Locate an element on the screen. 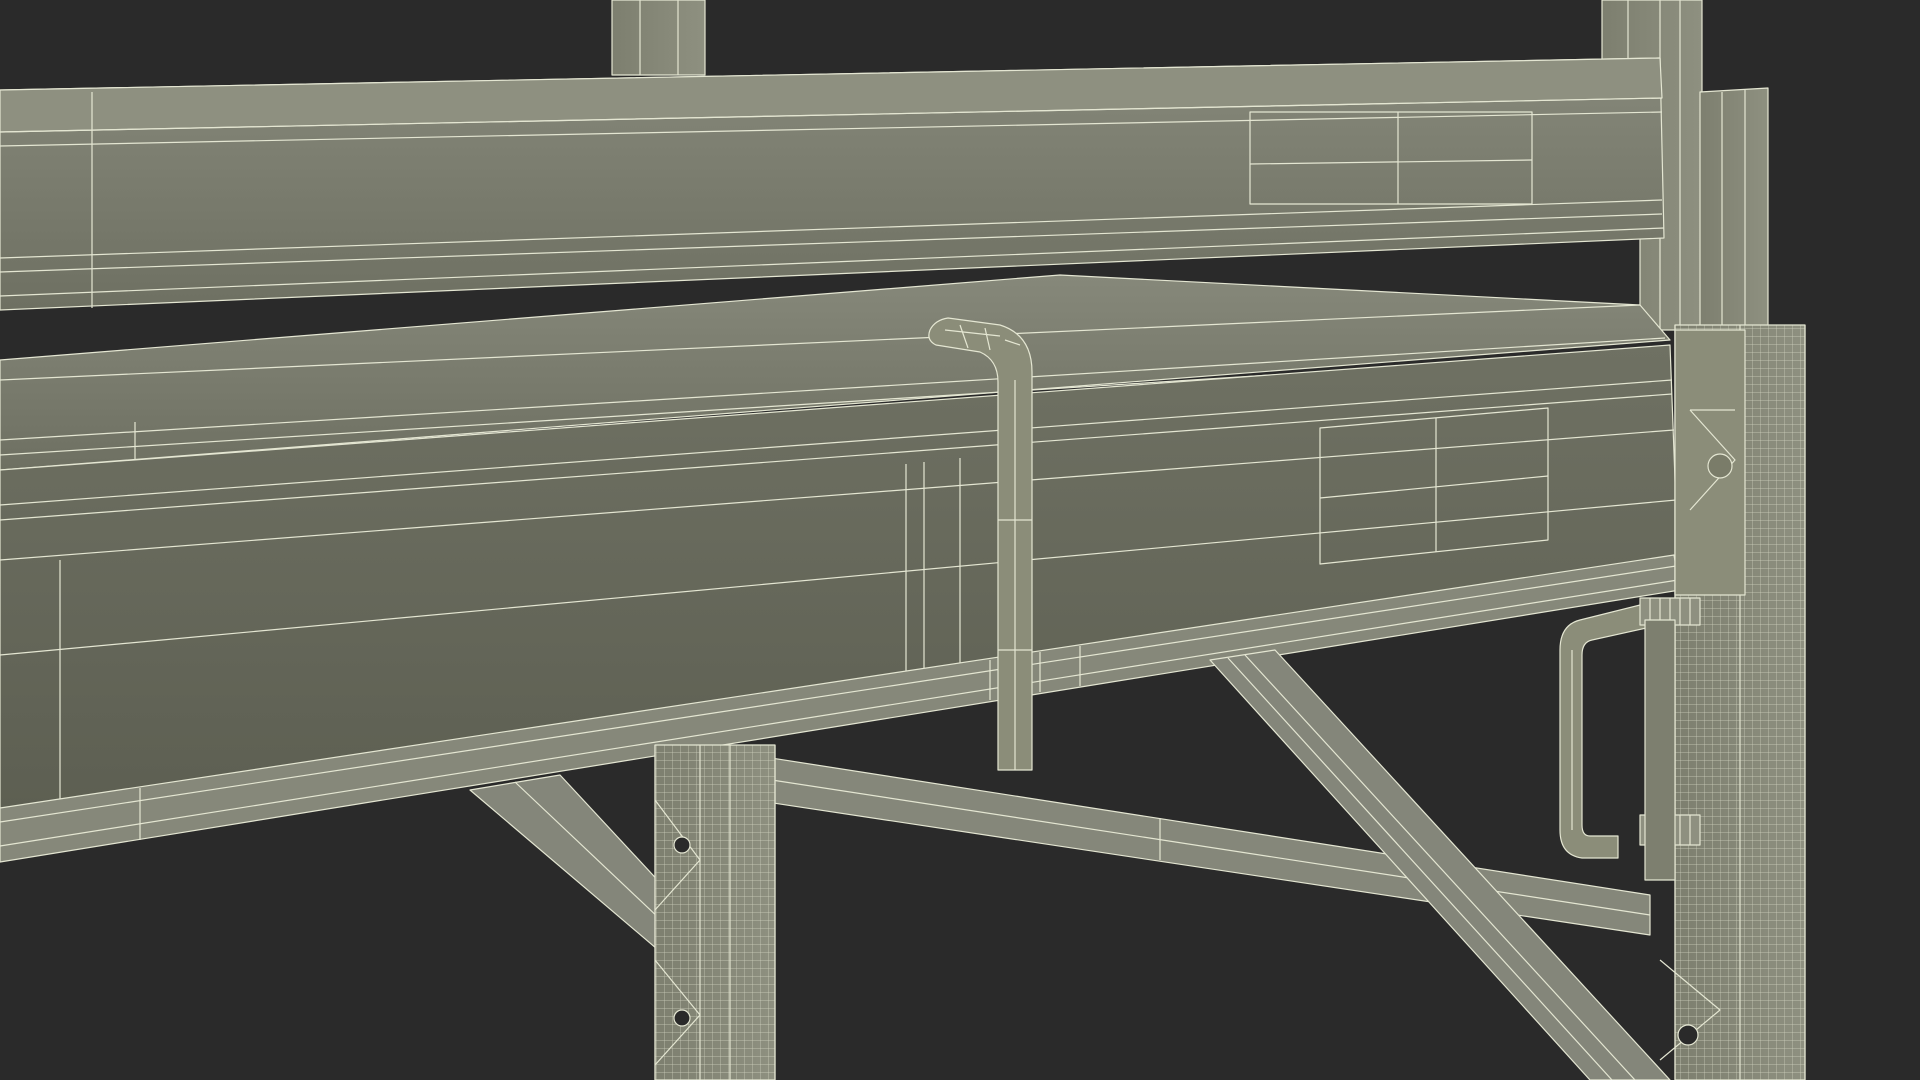  right-leg-post is located at coordinates (1732, 702).